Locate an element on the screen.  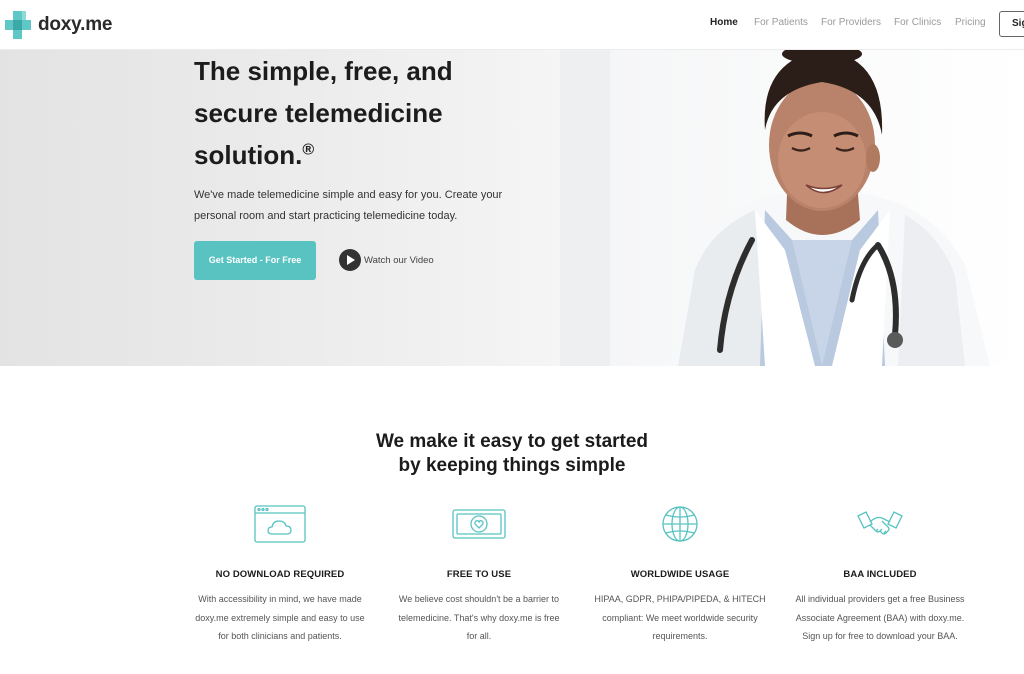
sign-in-button: Sig is located at coordinates (1011, 24).